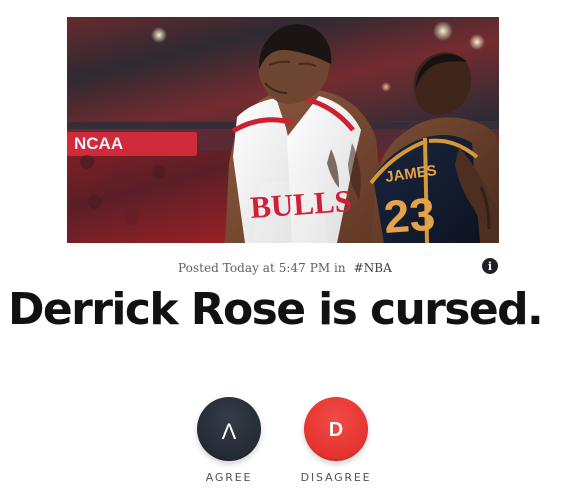 This screenshot has height=504, width=572. I want to click on agree-label: AGREE, so click(229, 477).